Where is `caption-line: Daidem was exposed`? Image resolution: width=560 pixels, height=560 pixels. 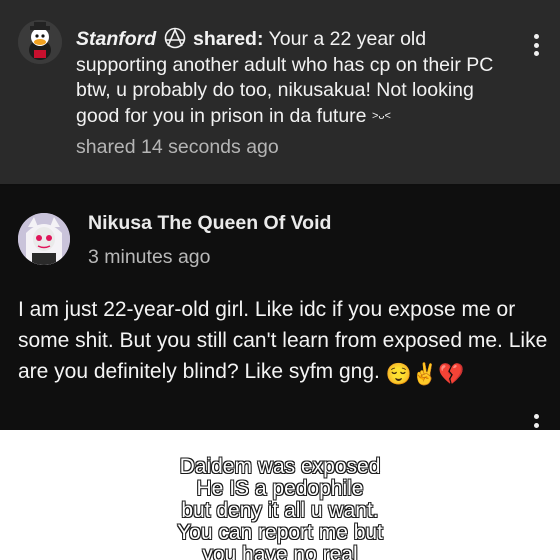
caption-line: Daidem was exposed is located at coordinates (280, 466).